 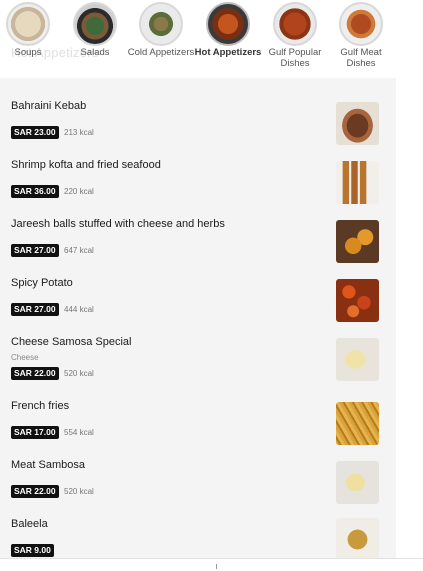 What do you see at coordinates (40, 406) in the screenshot?
I see `item-name: French fries` at bounding box center [40, 406].